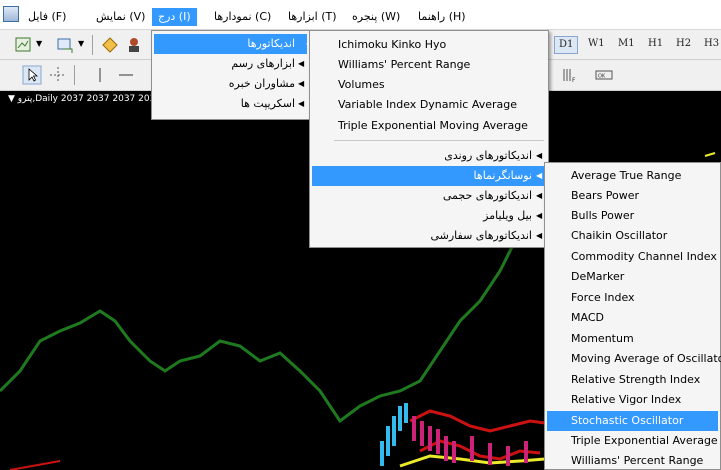 Image resolution: width=721 pixels, height=470 pixels. I want to click on menu-item-label: اسکریپت ها, so click(267, 103).